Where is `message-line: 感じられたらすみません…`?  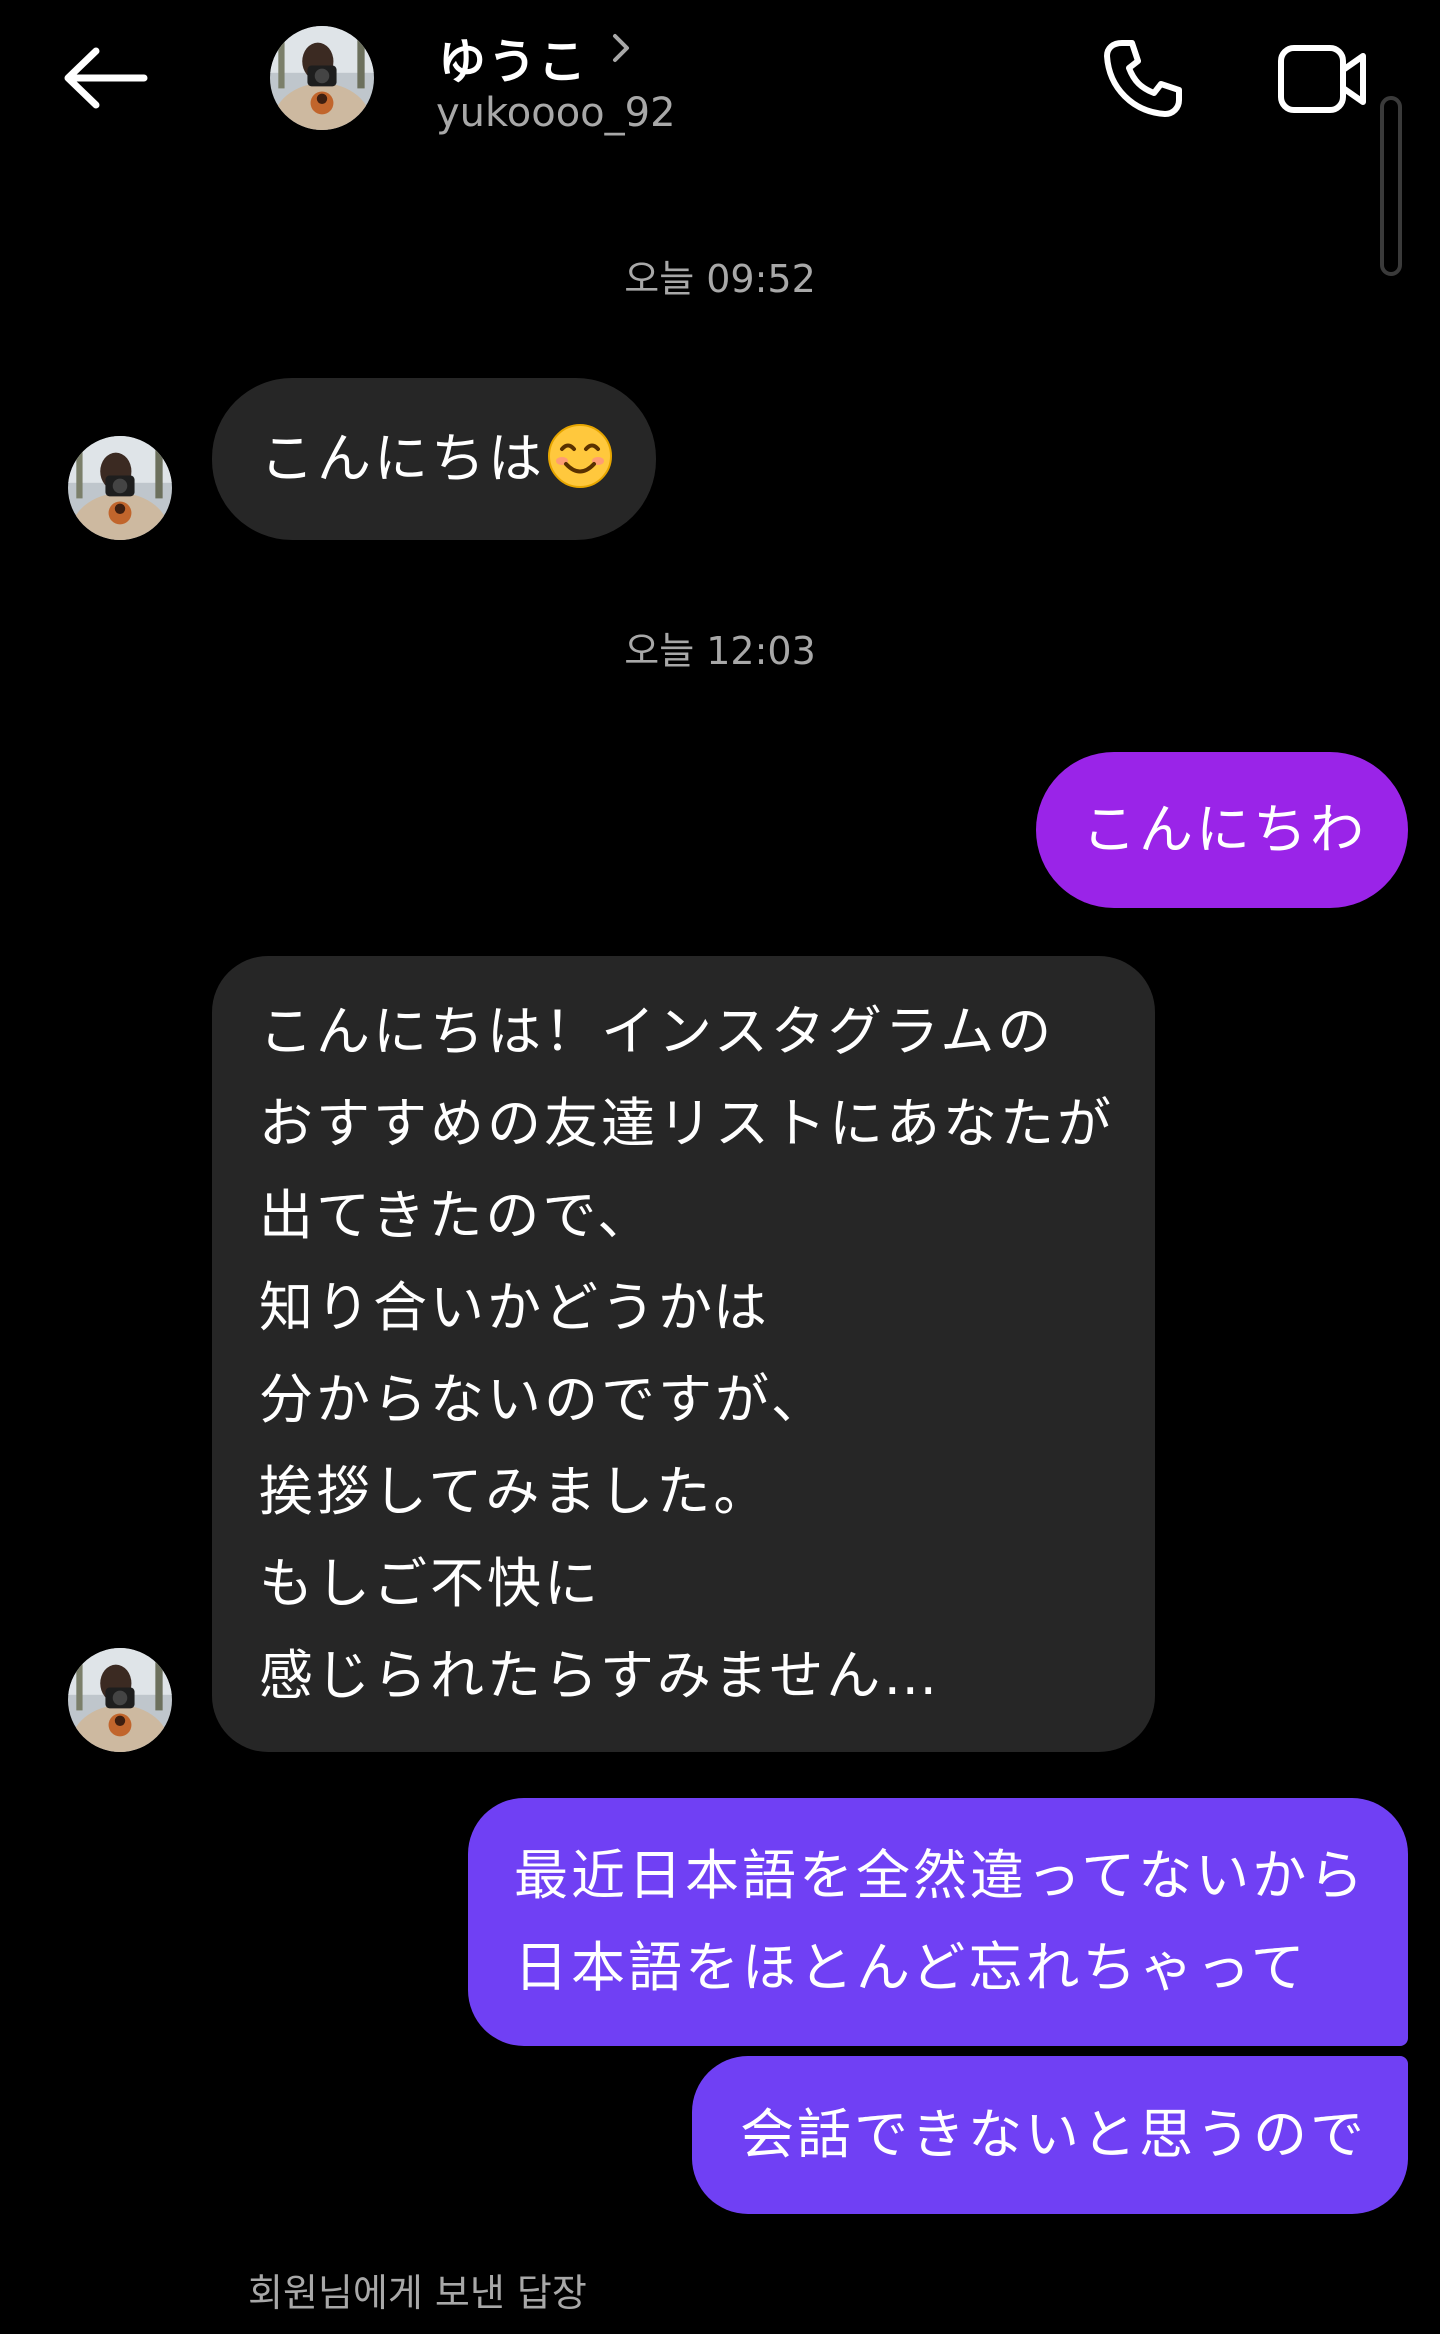
message-line: 感じられたらすみません… is located at coordinates (600, 1675).